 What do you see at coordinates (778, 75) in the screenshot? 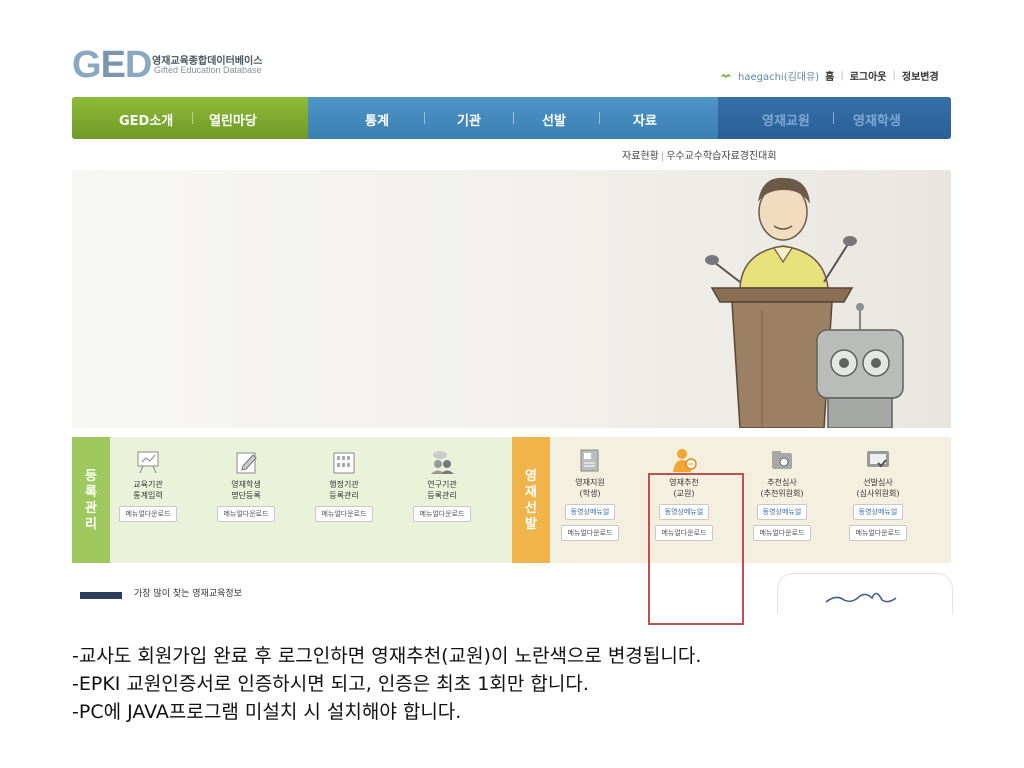
I see `username-link: haegachi(김대유)` at bounding box center [778, 75].